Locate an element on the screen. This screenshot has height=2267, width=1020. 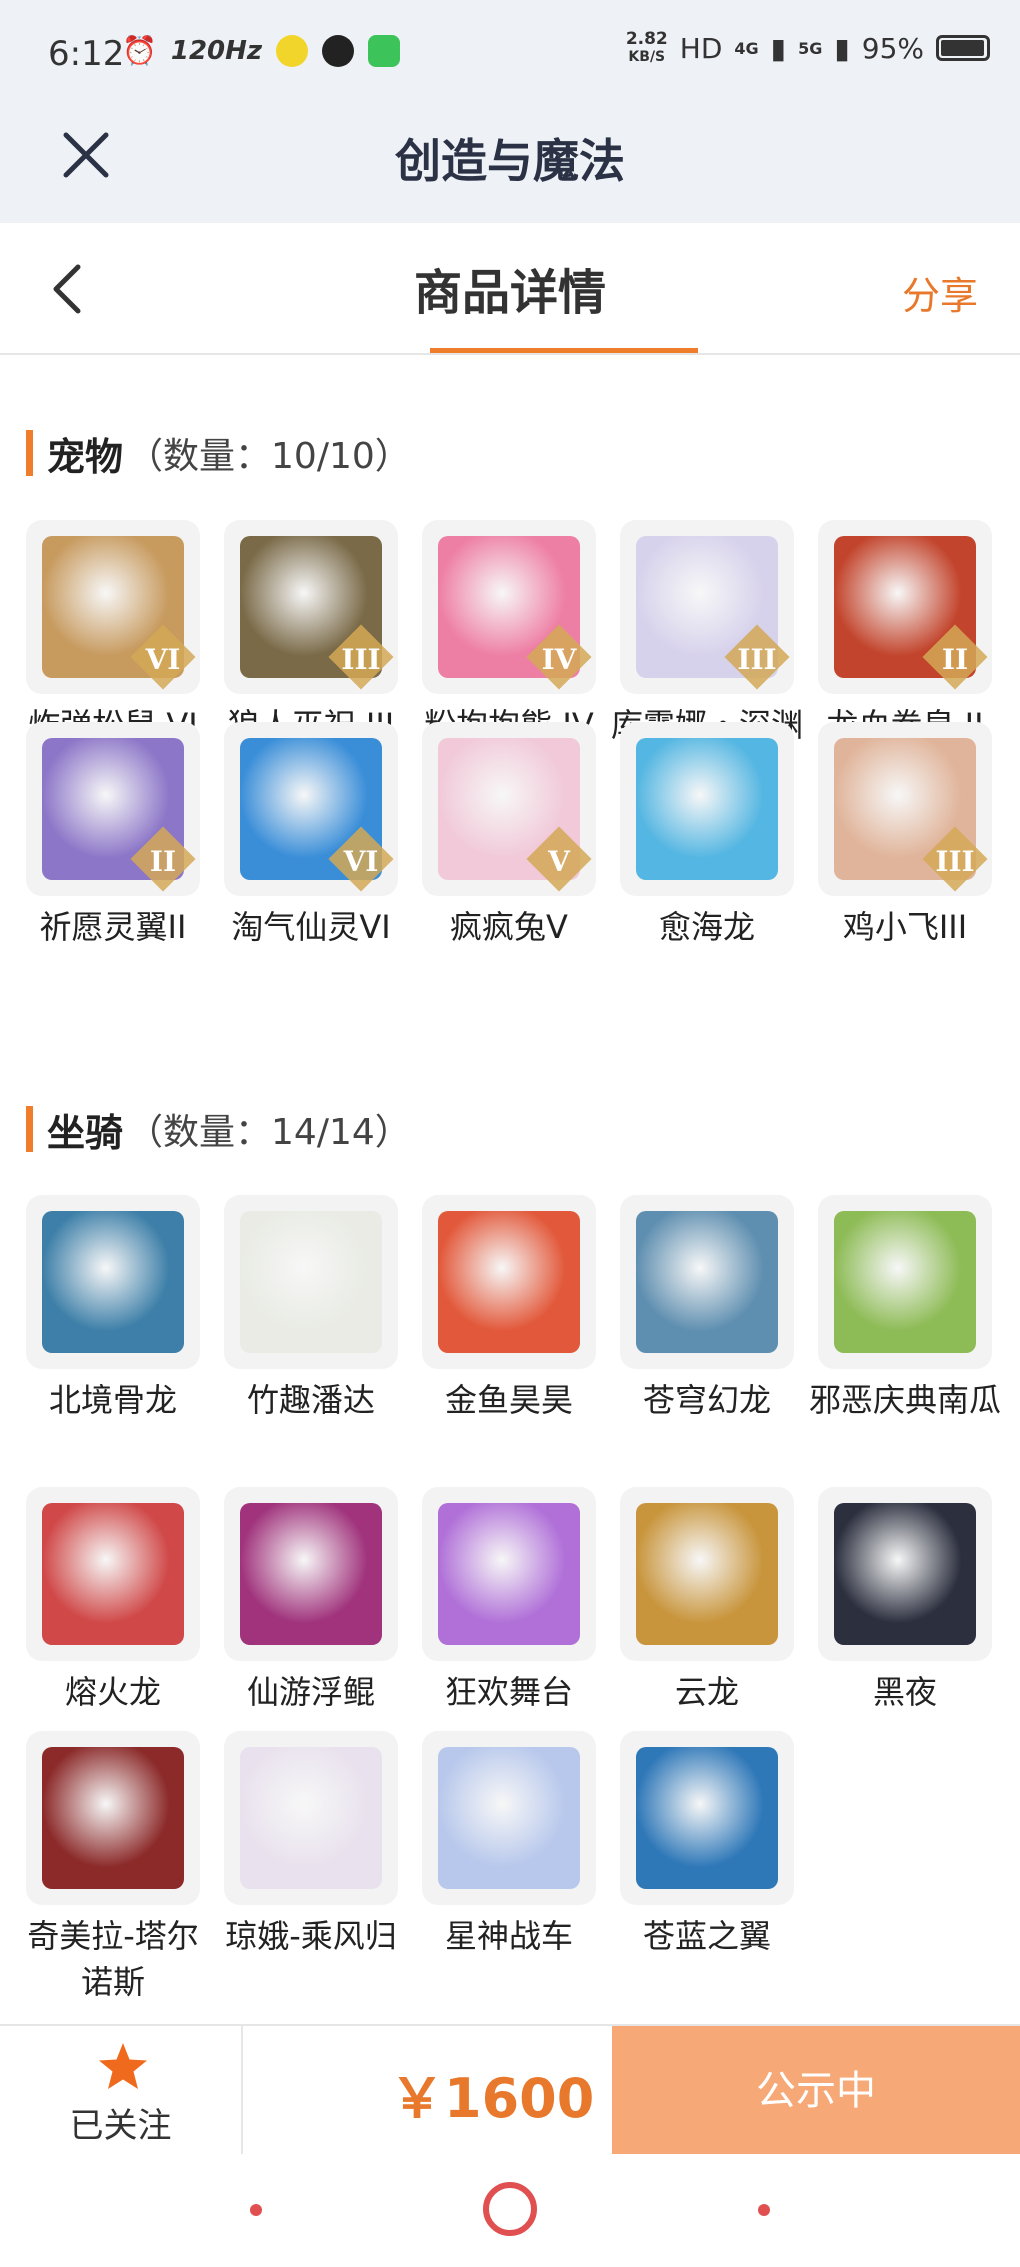
status-right-icons: 2.82 KB/S HD 4G ▮ 5G ▮ 95% is located at coordinates (808, 48).